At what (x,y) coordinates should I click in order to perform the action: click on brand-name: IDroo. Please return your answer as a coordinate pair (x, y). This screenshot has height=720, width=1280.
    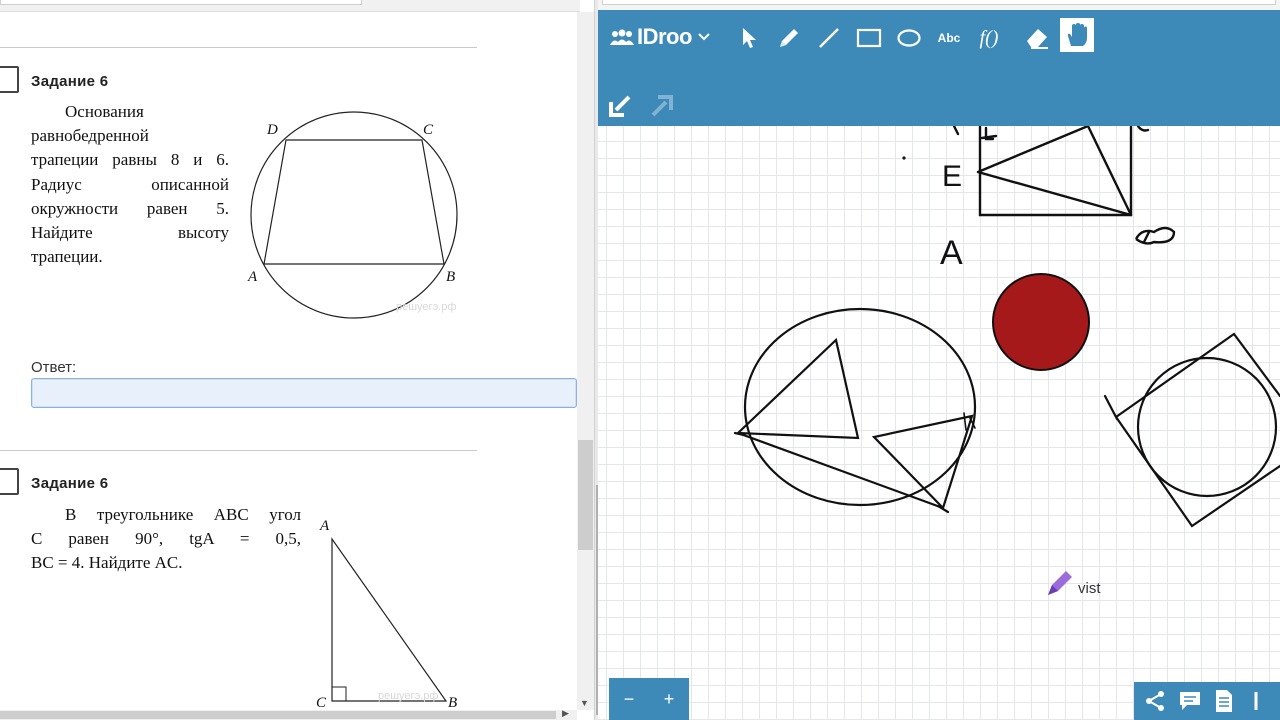
    Looking at the image, I should click on (664, 36).